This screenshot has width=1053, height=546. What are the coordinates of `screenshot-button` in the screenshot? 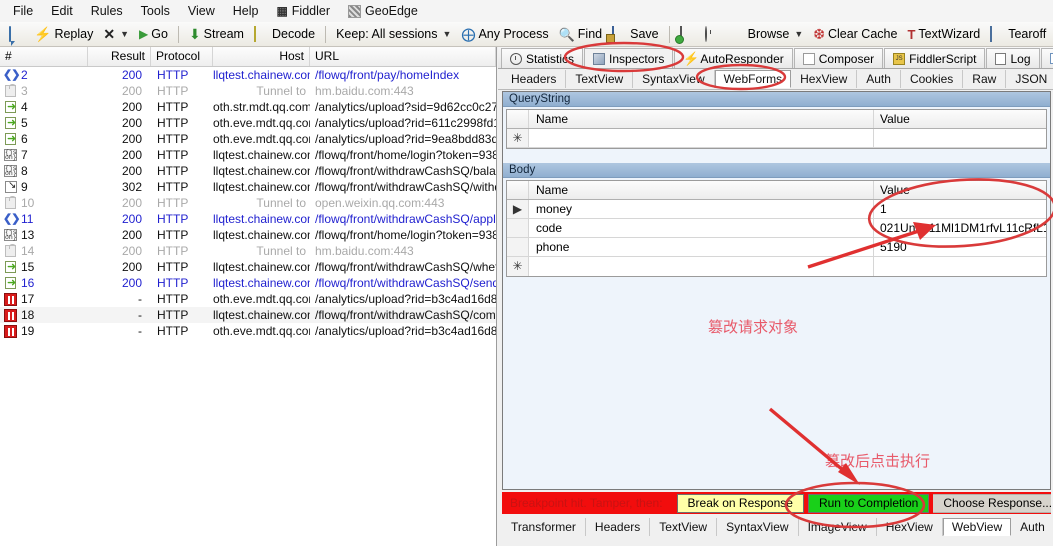 It's located at (687, 34).